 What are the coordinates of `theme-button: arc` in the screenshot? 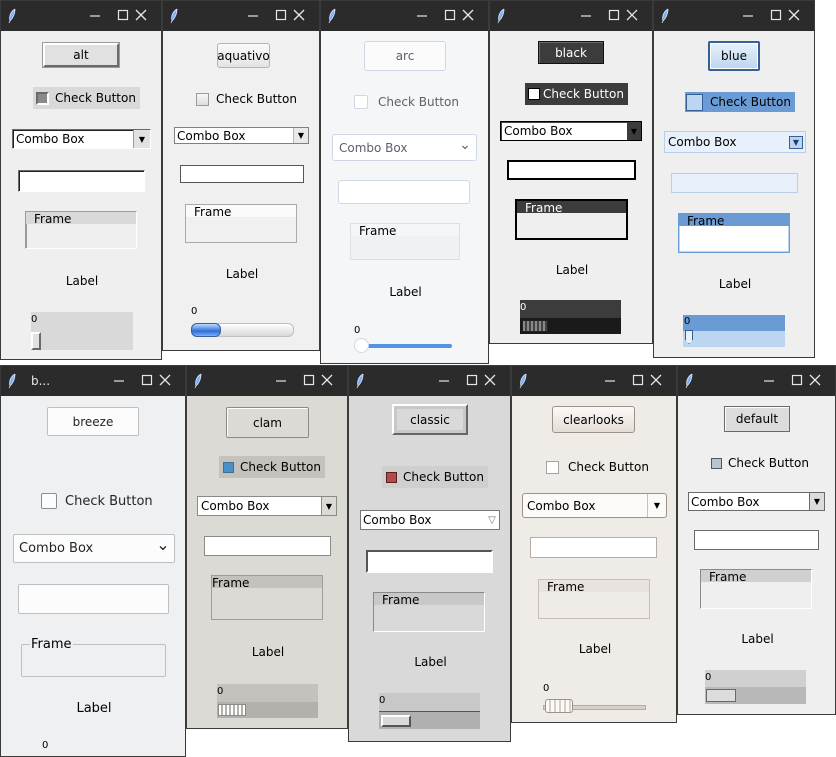 It's located at (405, 56).